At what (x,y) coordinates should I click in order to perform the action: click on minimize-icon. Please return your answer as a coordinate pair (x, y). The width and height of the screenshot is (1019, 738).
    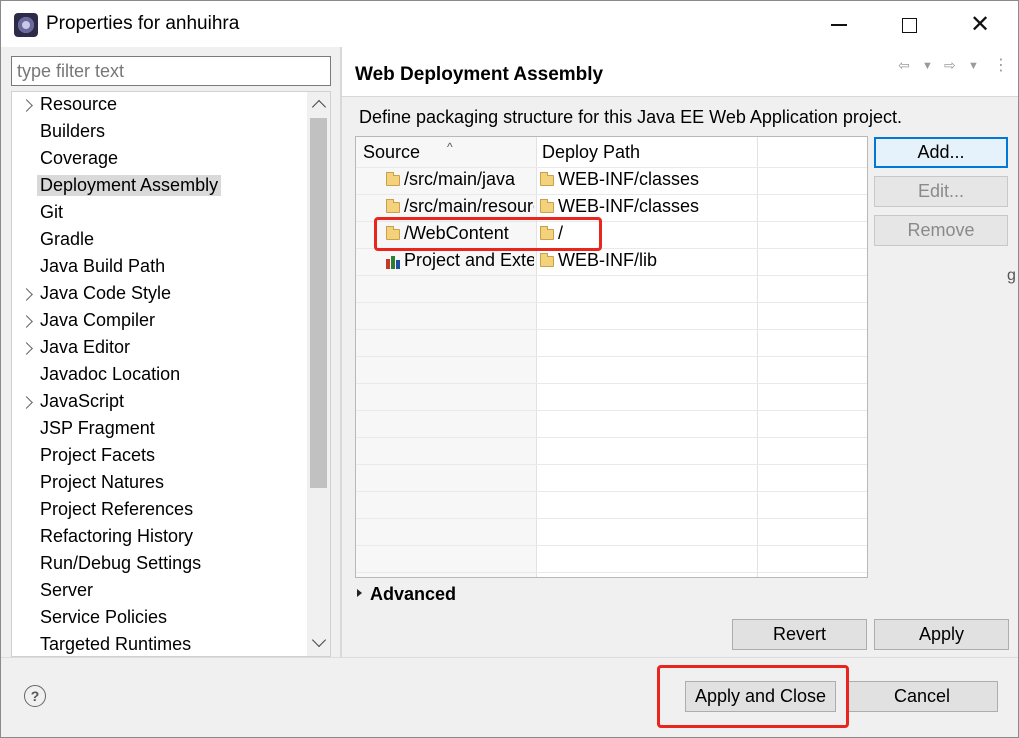
    Looking at the image, I should click on (839, 25).